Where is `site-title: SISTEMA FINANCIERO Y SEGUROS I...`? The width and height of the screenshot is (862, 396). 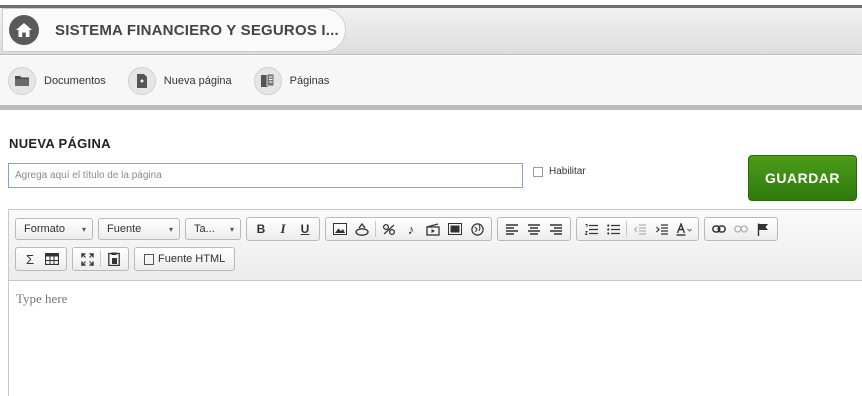
site-title: SISTEMA FINANCIERO Y SEGUROS I... is located at coordinates (197, 30).